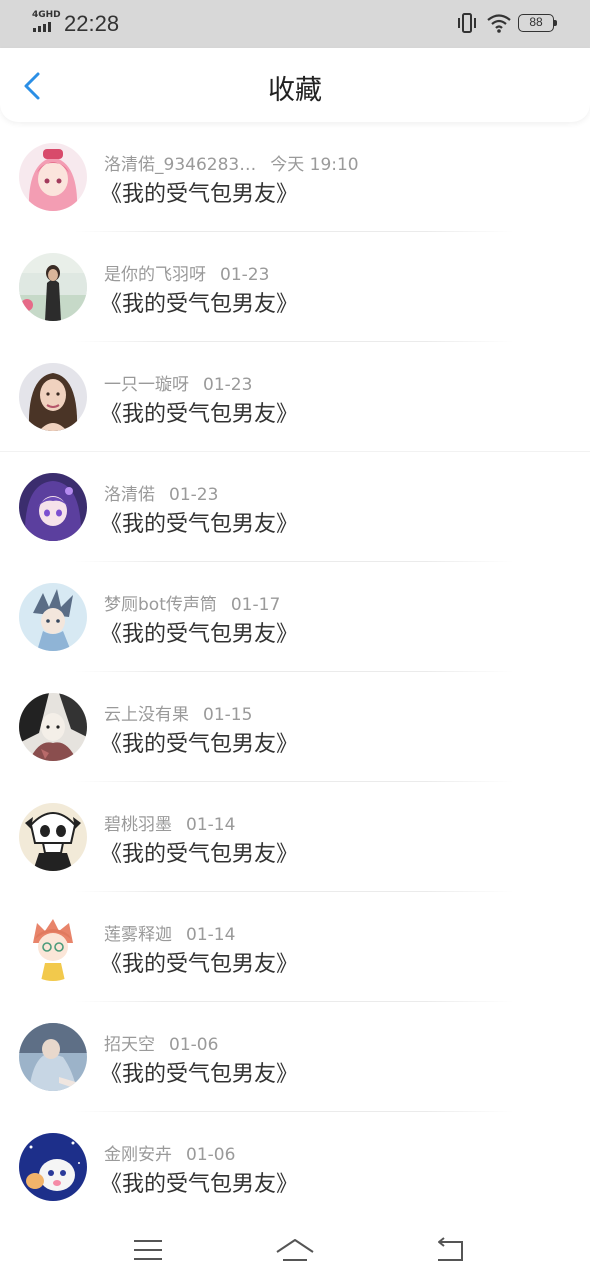 This screenshot has width=590, height=1280. I want to click on author-name: 是你的飞羽呀, so click(155, 275).